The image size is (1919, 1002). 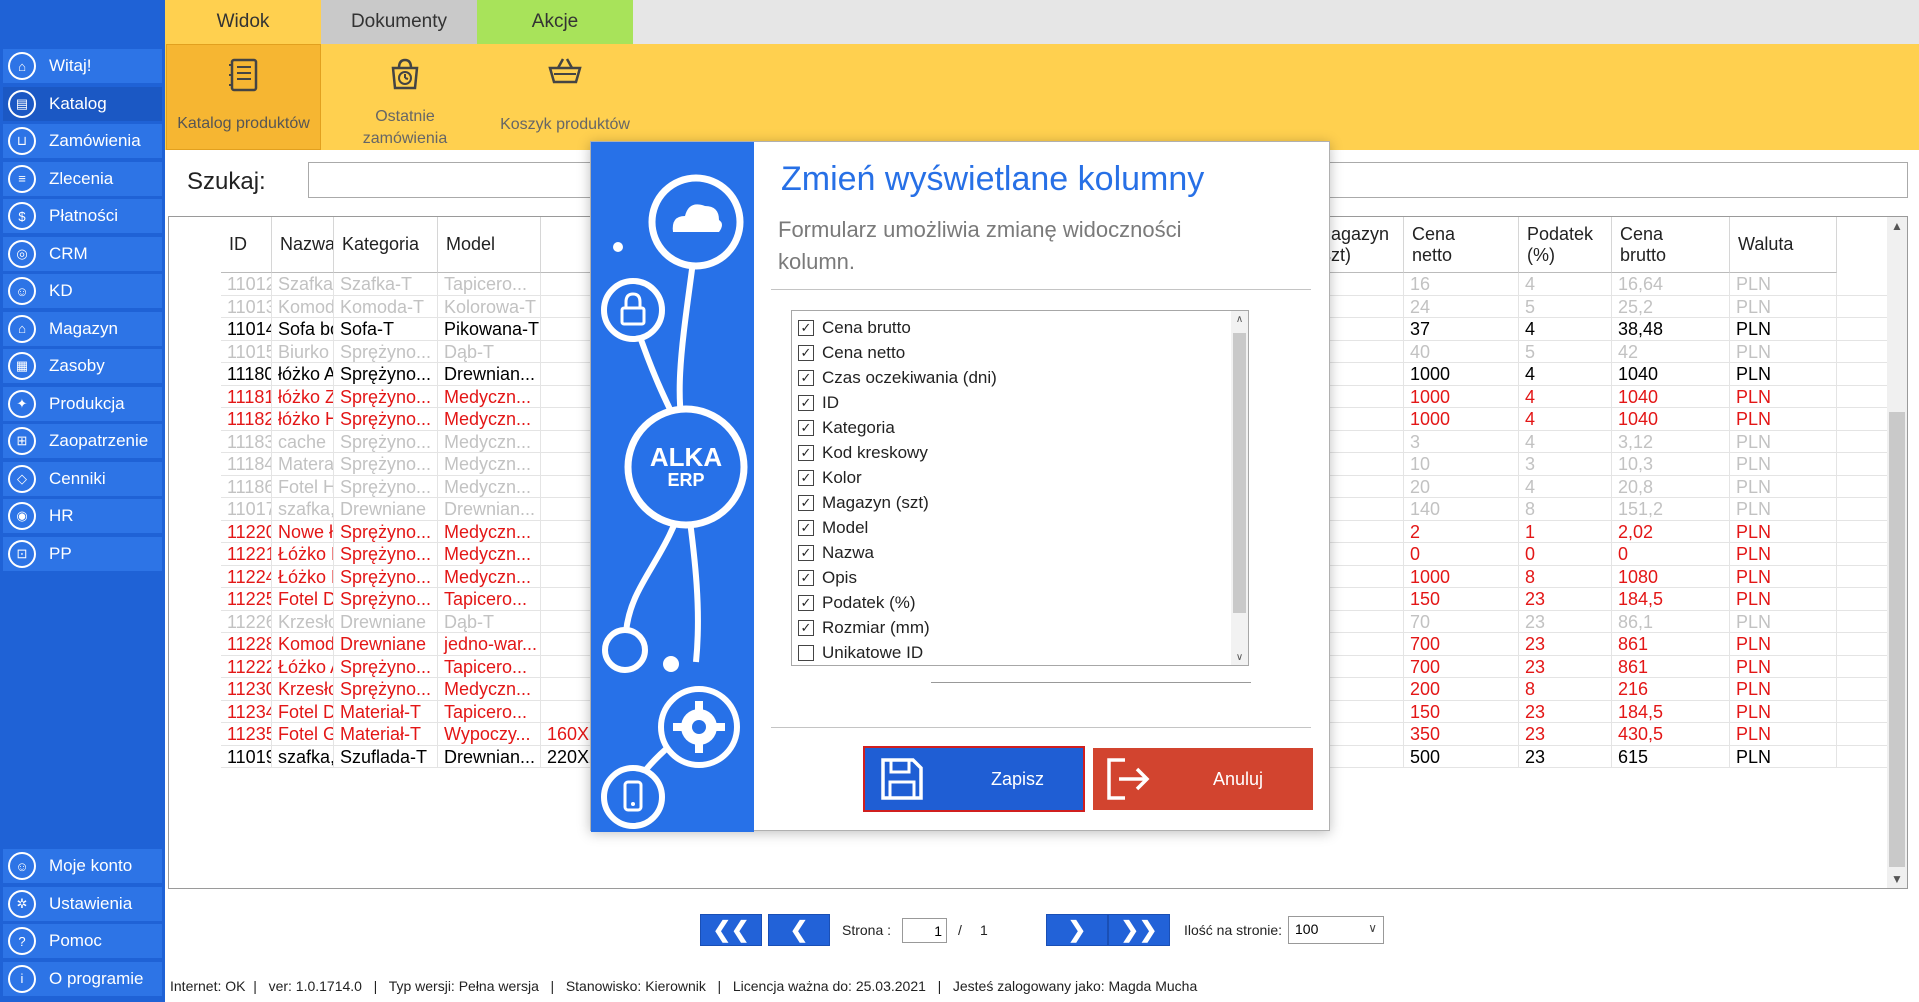 What do you see at coordinates (846, 427) in the screenshot?
I see `column-checkbox: ✓ Kategoria` at bounding box center [846, 427].